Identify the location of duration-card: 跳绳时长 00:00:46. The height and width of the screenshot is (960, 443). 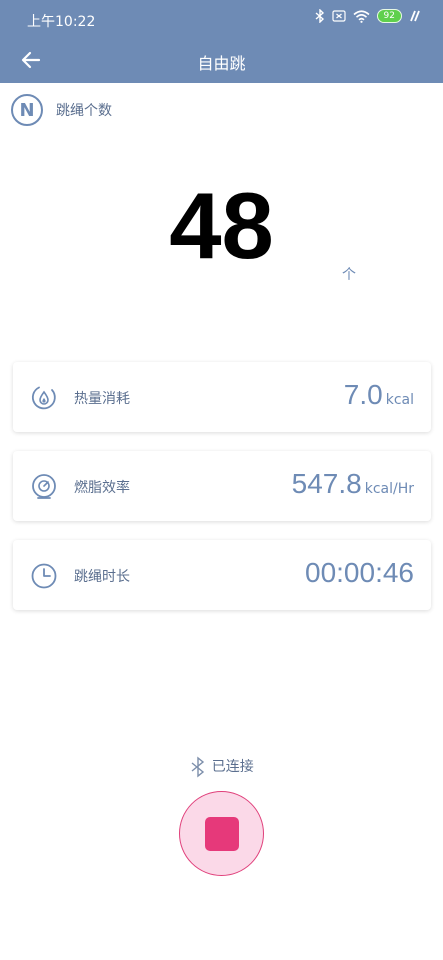
(222, 575).